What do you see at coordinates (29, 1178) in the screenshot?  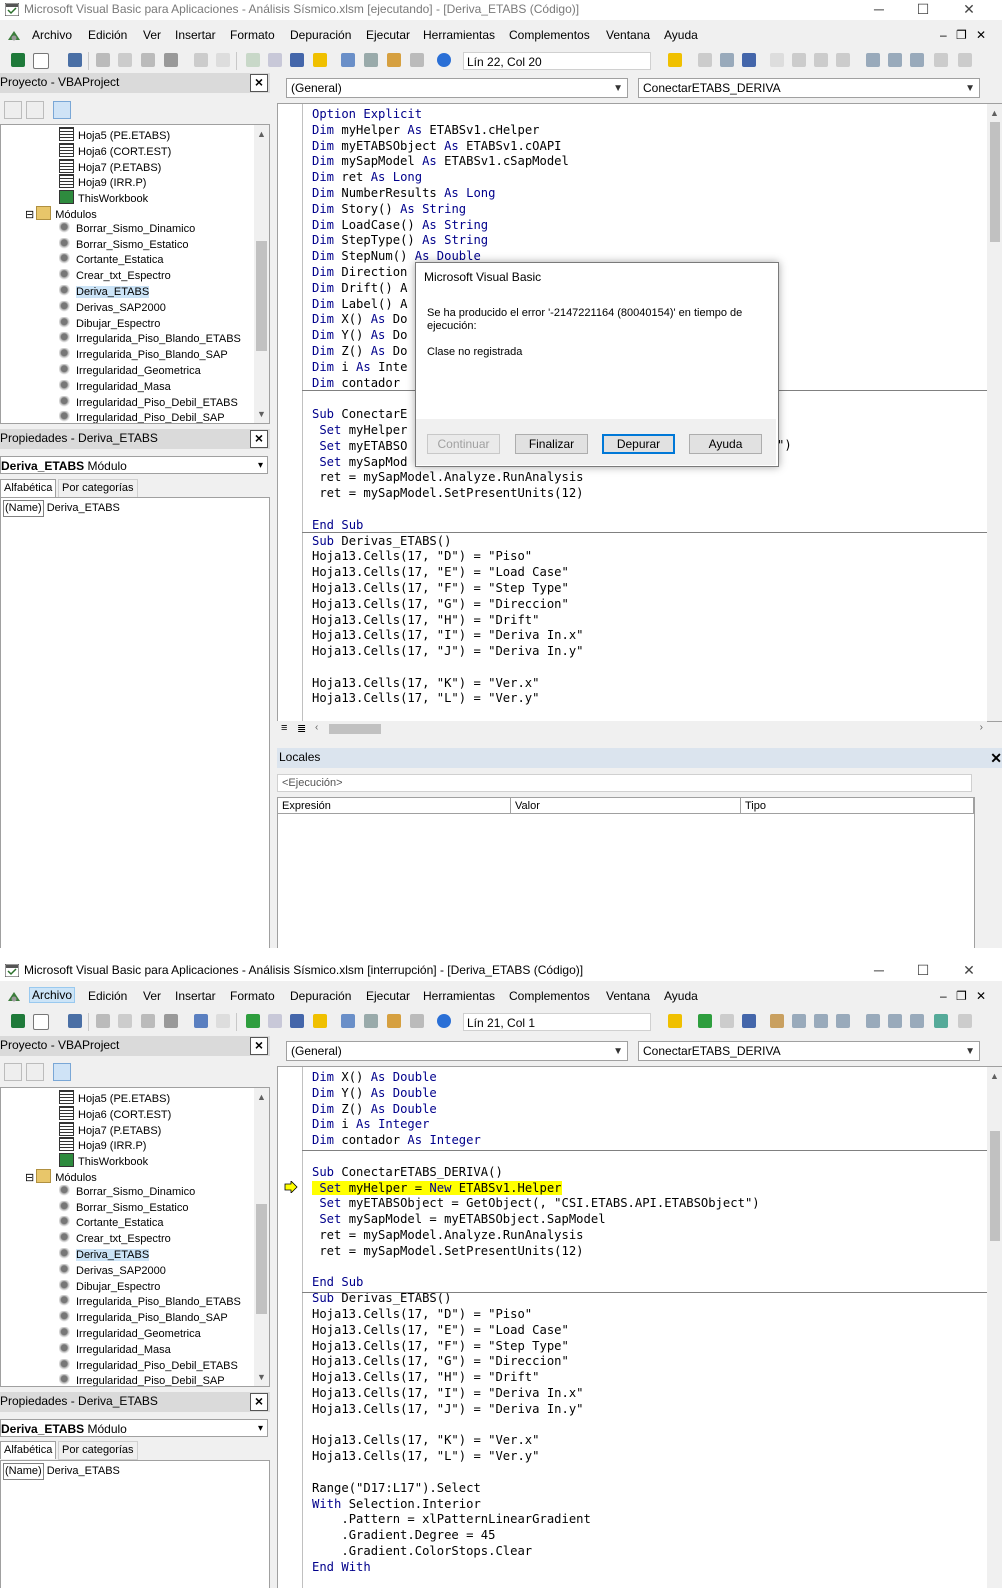 I see `collapse-icon: ⊟` at bounding box center [29, 1178].